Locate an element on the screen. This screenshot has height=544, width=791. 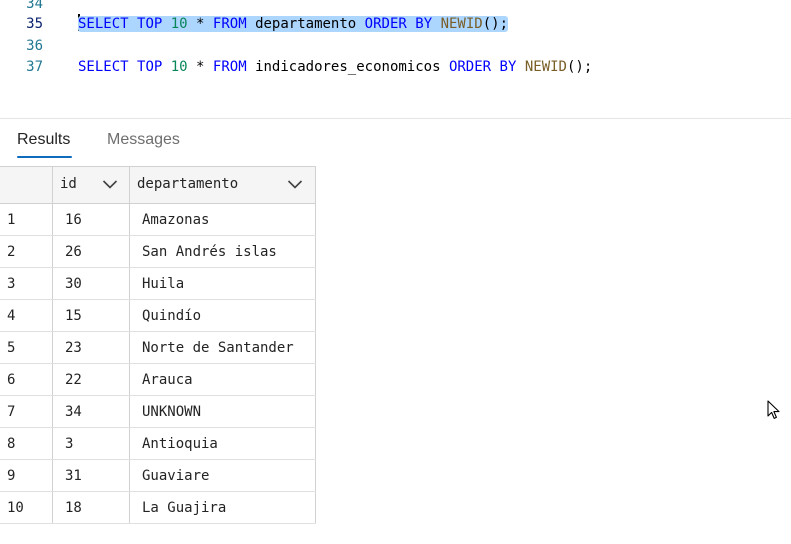
editor-line-36: 36 is located at coordinates (395, 46).